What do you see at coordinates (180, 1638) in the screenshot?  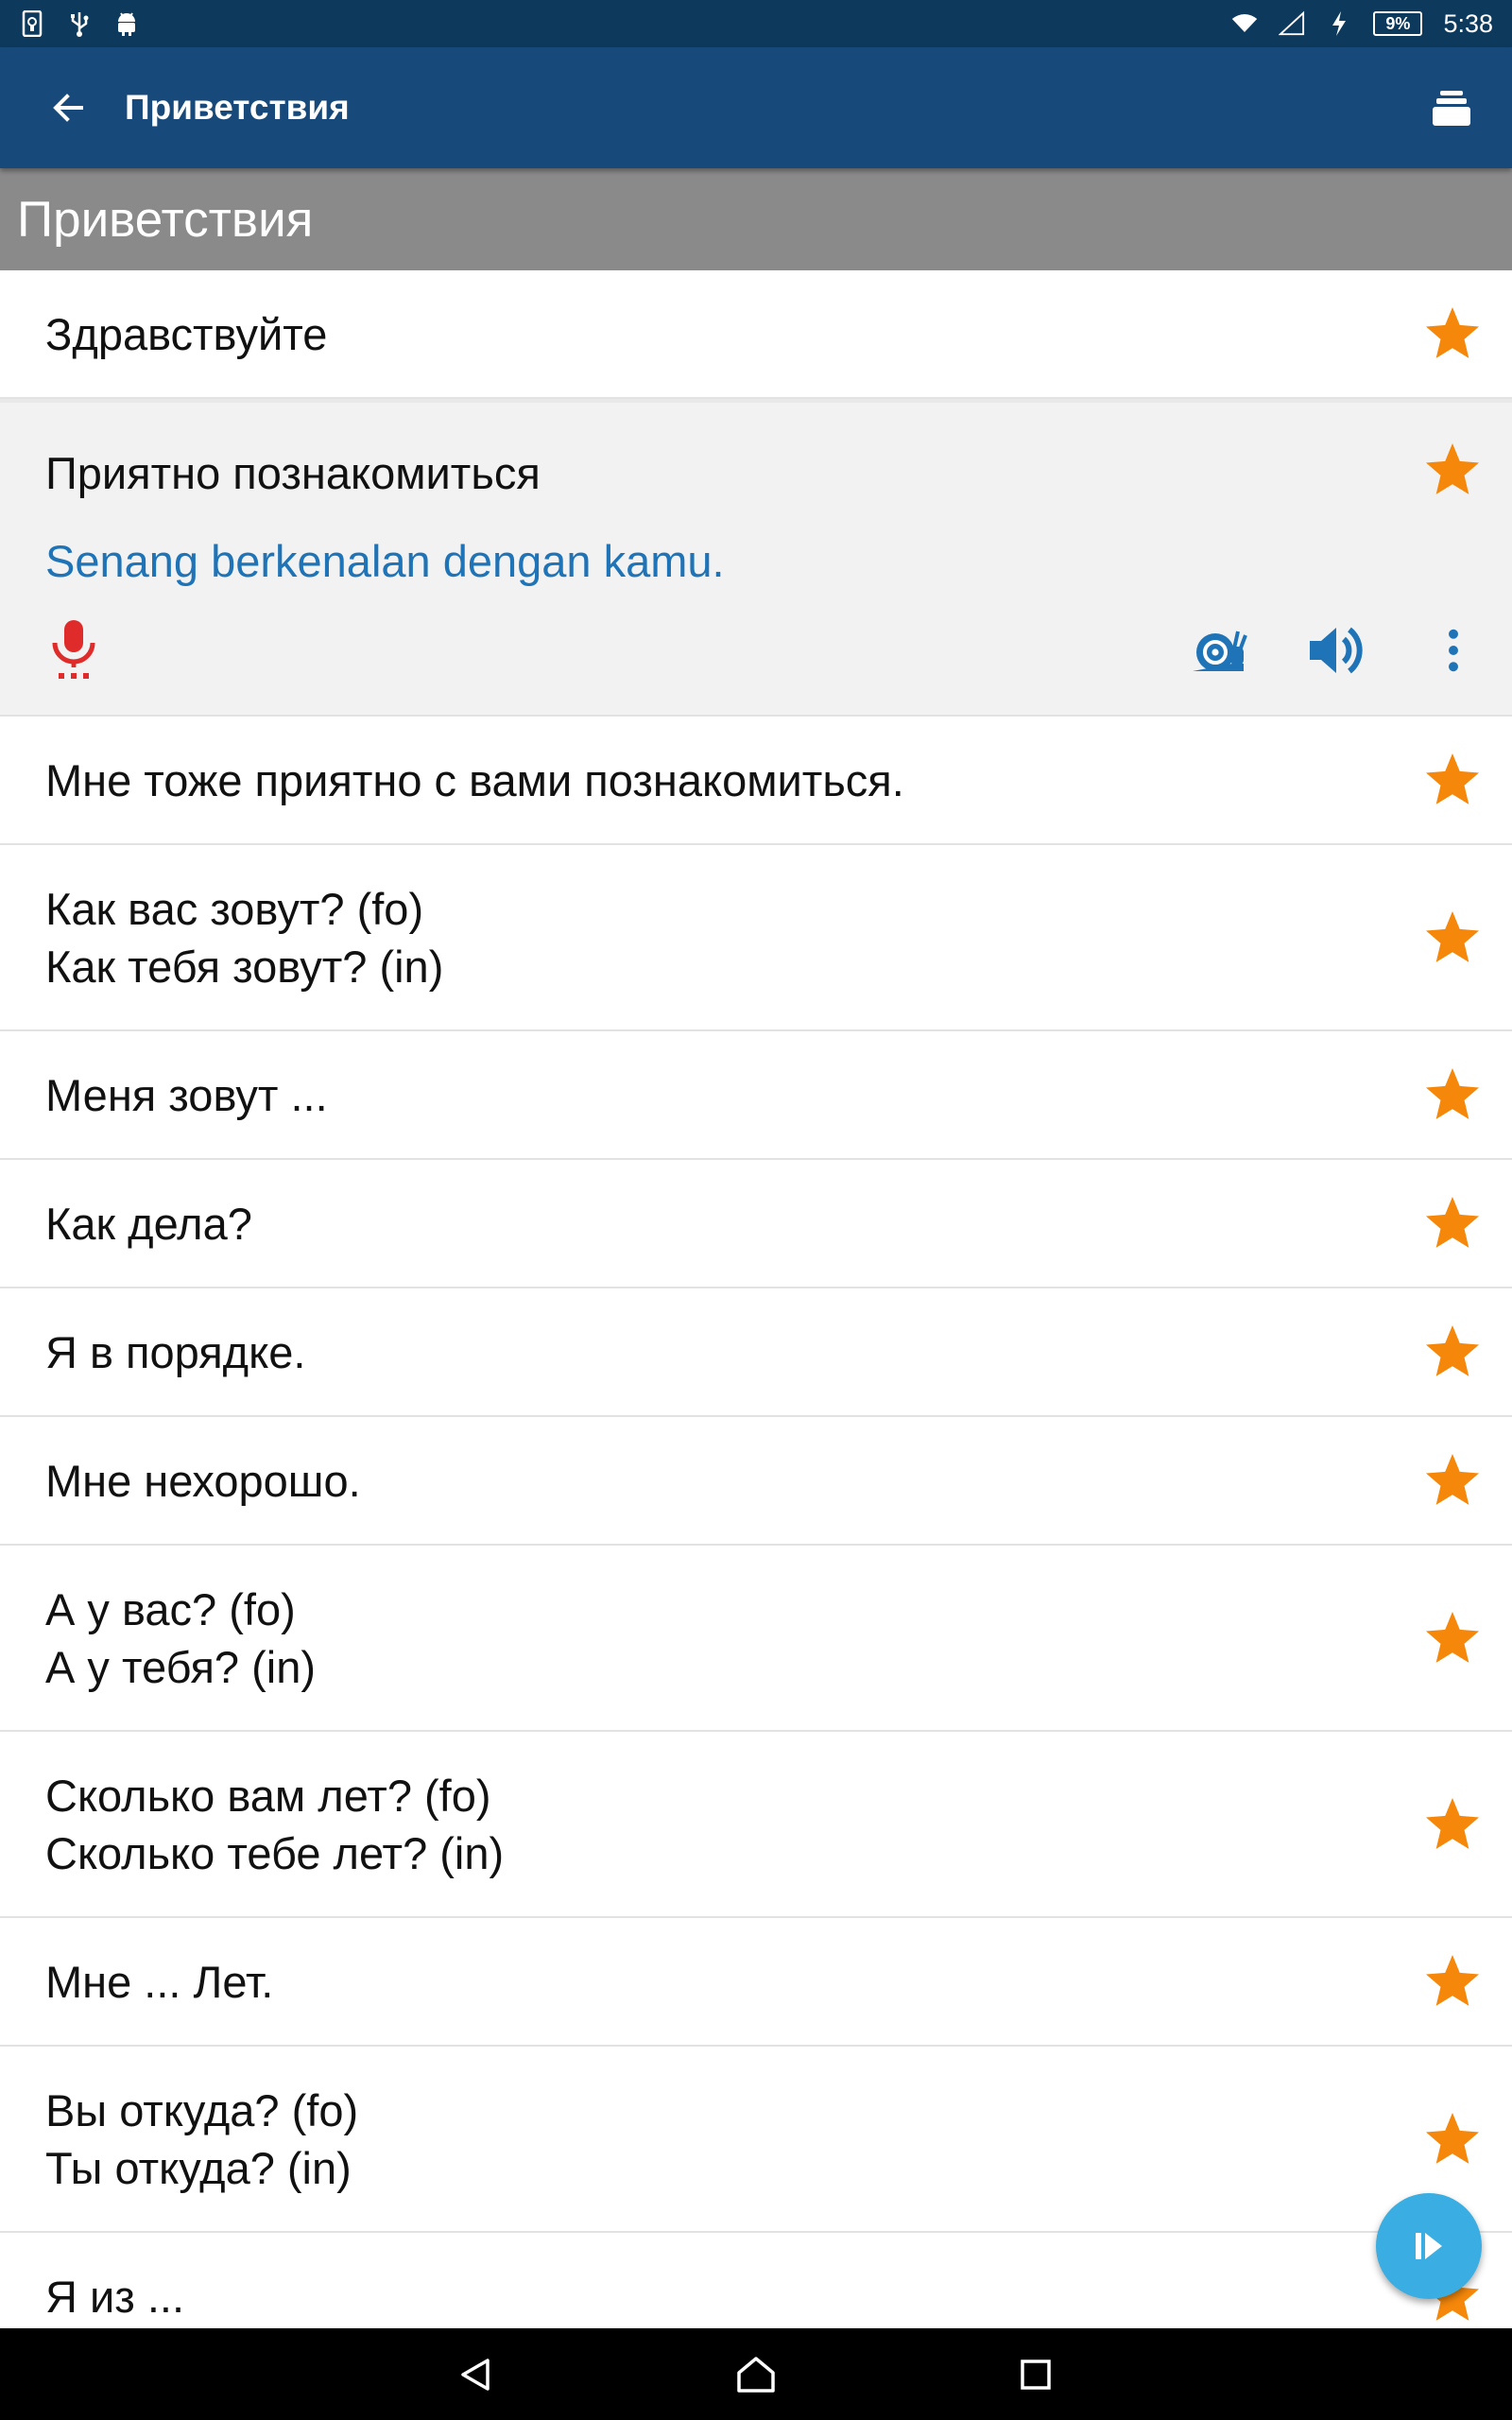 I see `phrase-text: А у вас? (fo) А у тебя? (in)` at bounding box center [180, 1638].